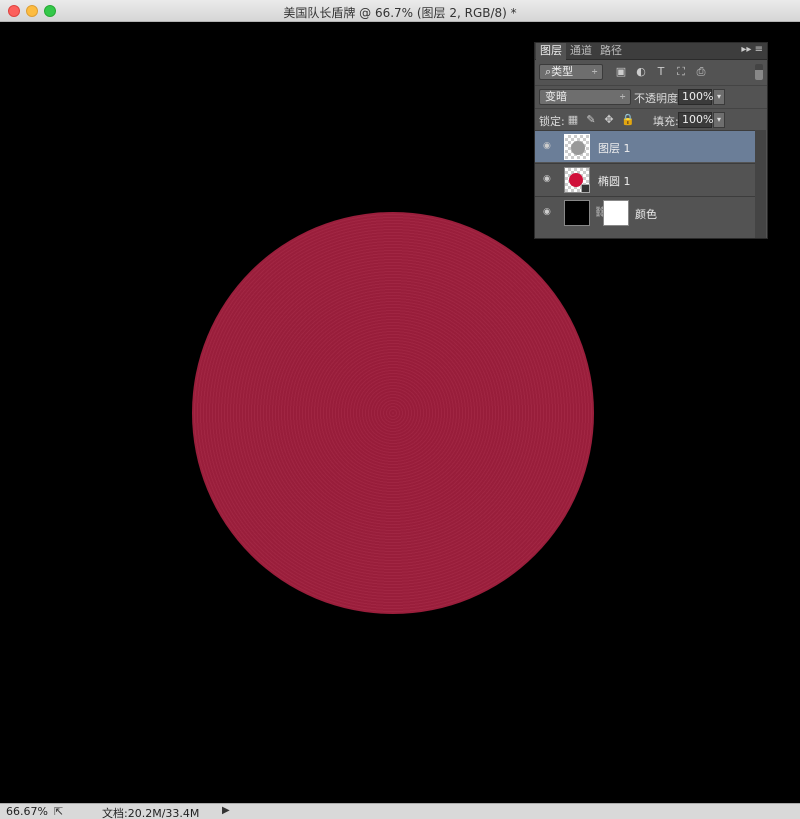 This screenshot has width=800, height=819. Describe the element at coordinates (577, 213) in the screenshot. I see `color-fill-thumbnail` at that location.